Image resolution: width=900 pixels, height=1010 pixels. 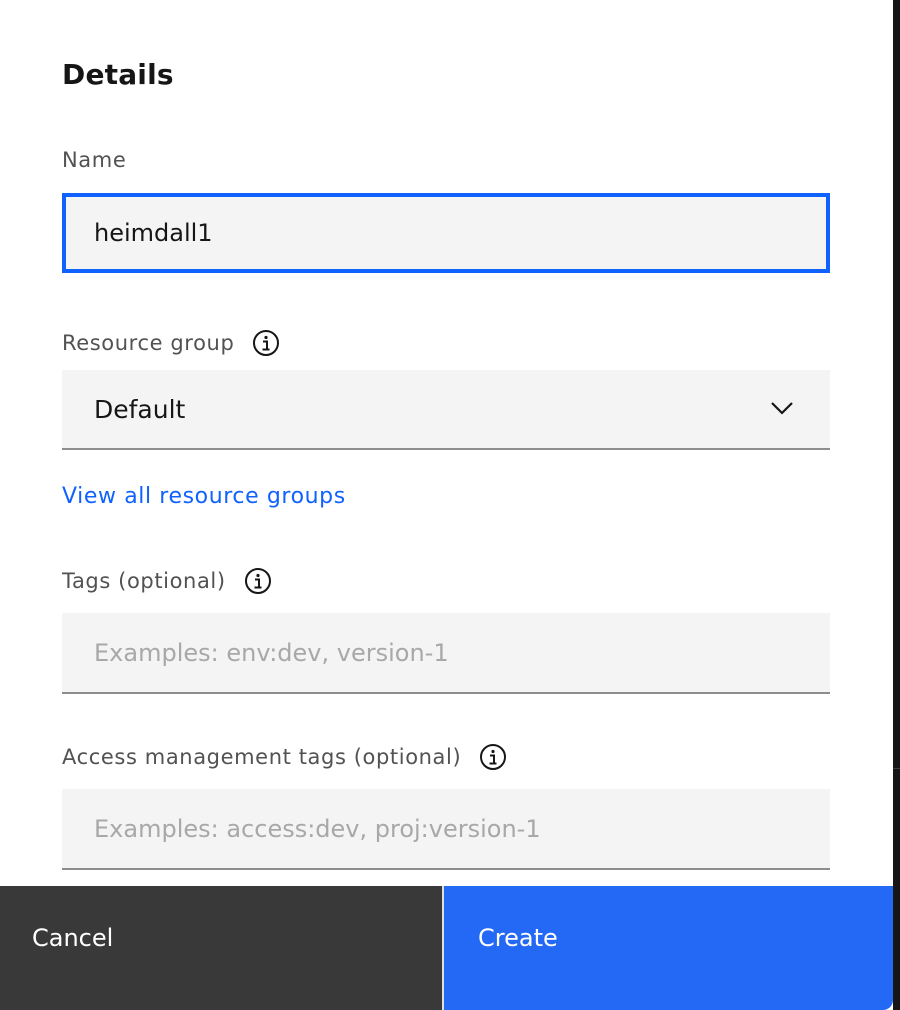 What do you see at coordinates (446, 653) in the screenshot?
I see `tags-input` at bounding box center [446, 653].